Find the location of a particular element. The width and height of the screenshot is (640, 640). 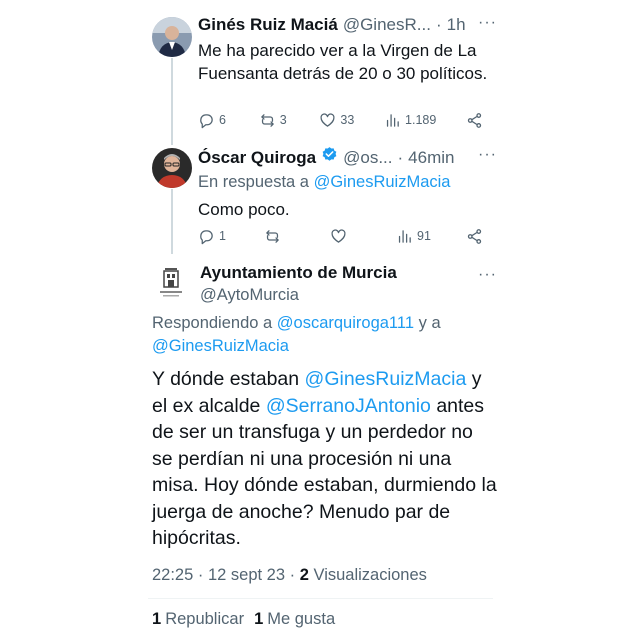

reply-prefix: Respondiendo a is located at coordinates (212, 323).